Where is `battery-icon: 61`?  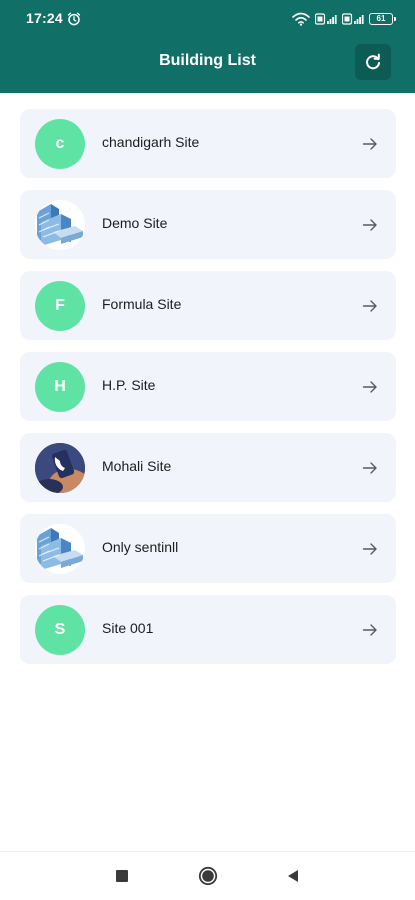
battery-icon: 61 is located at coordinates (382, 19).